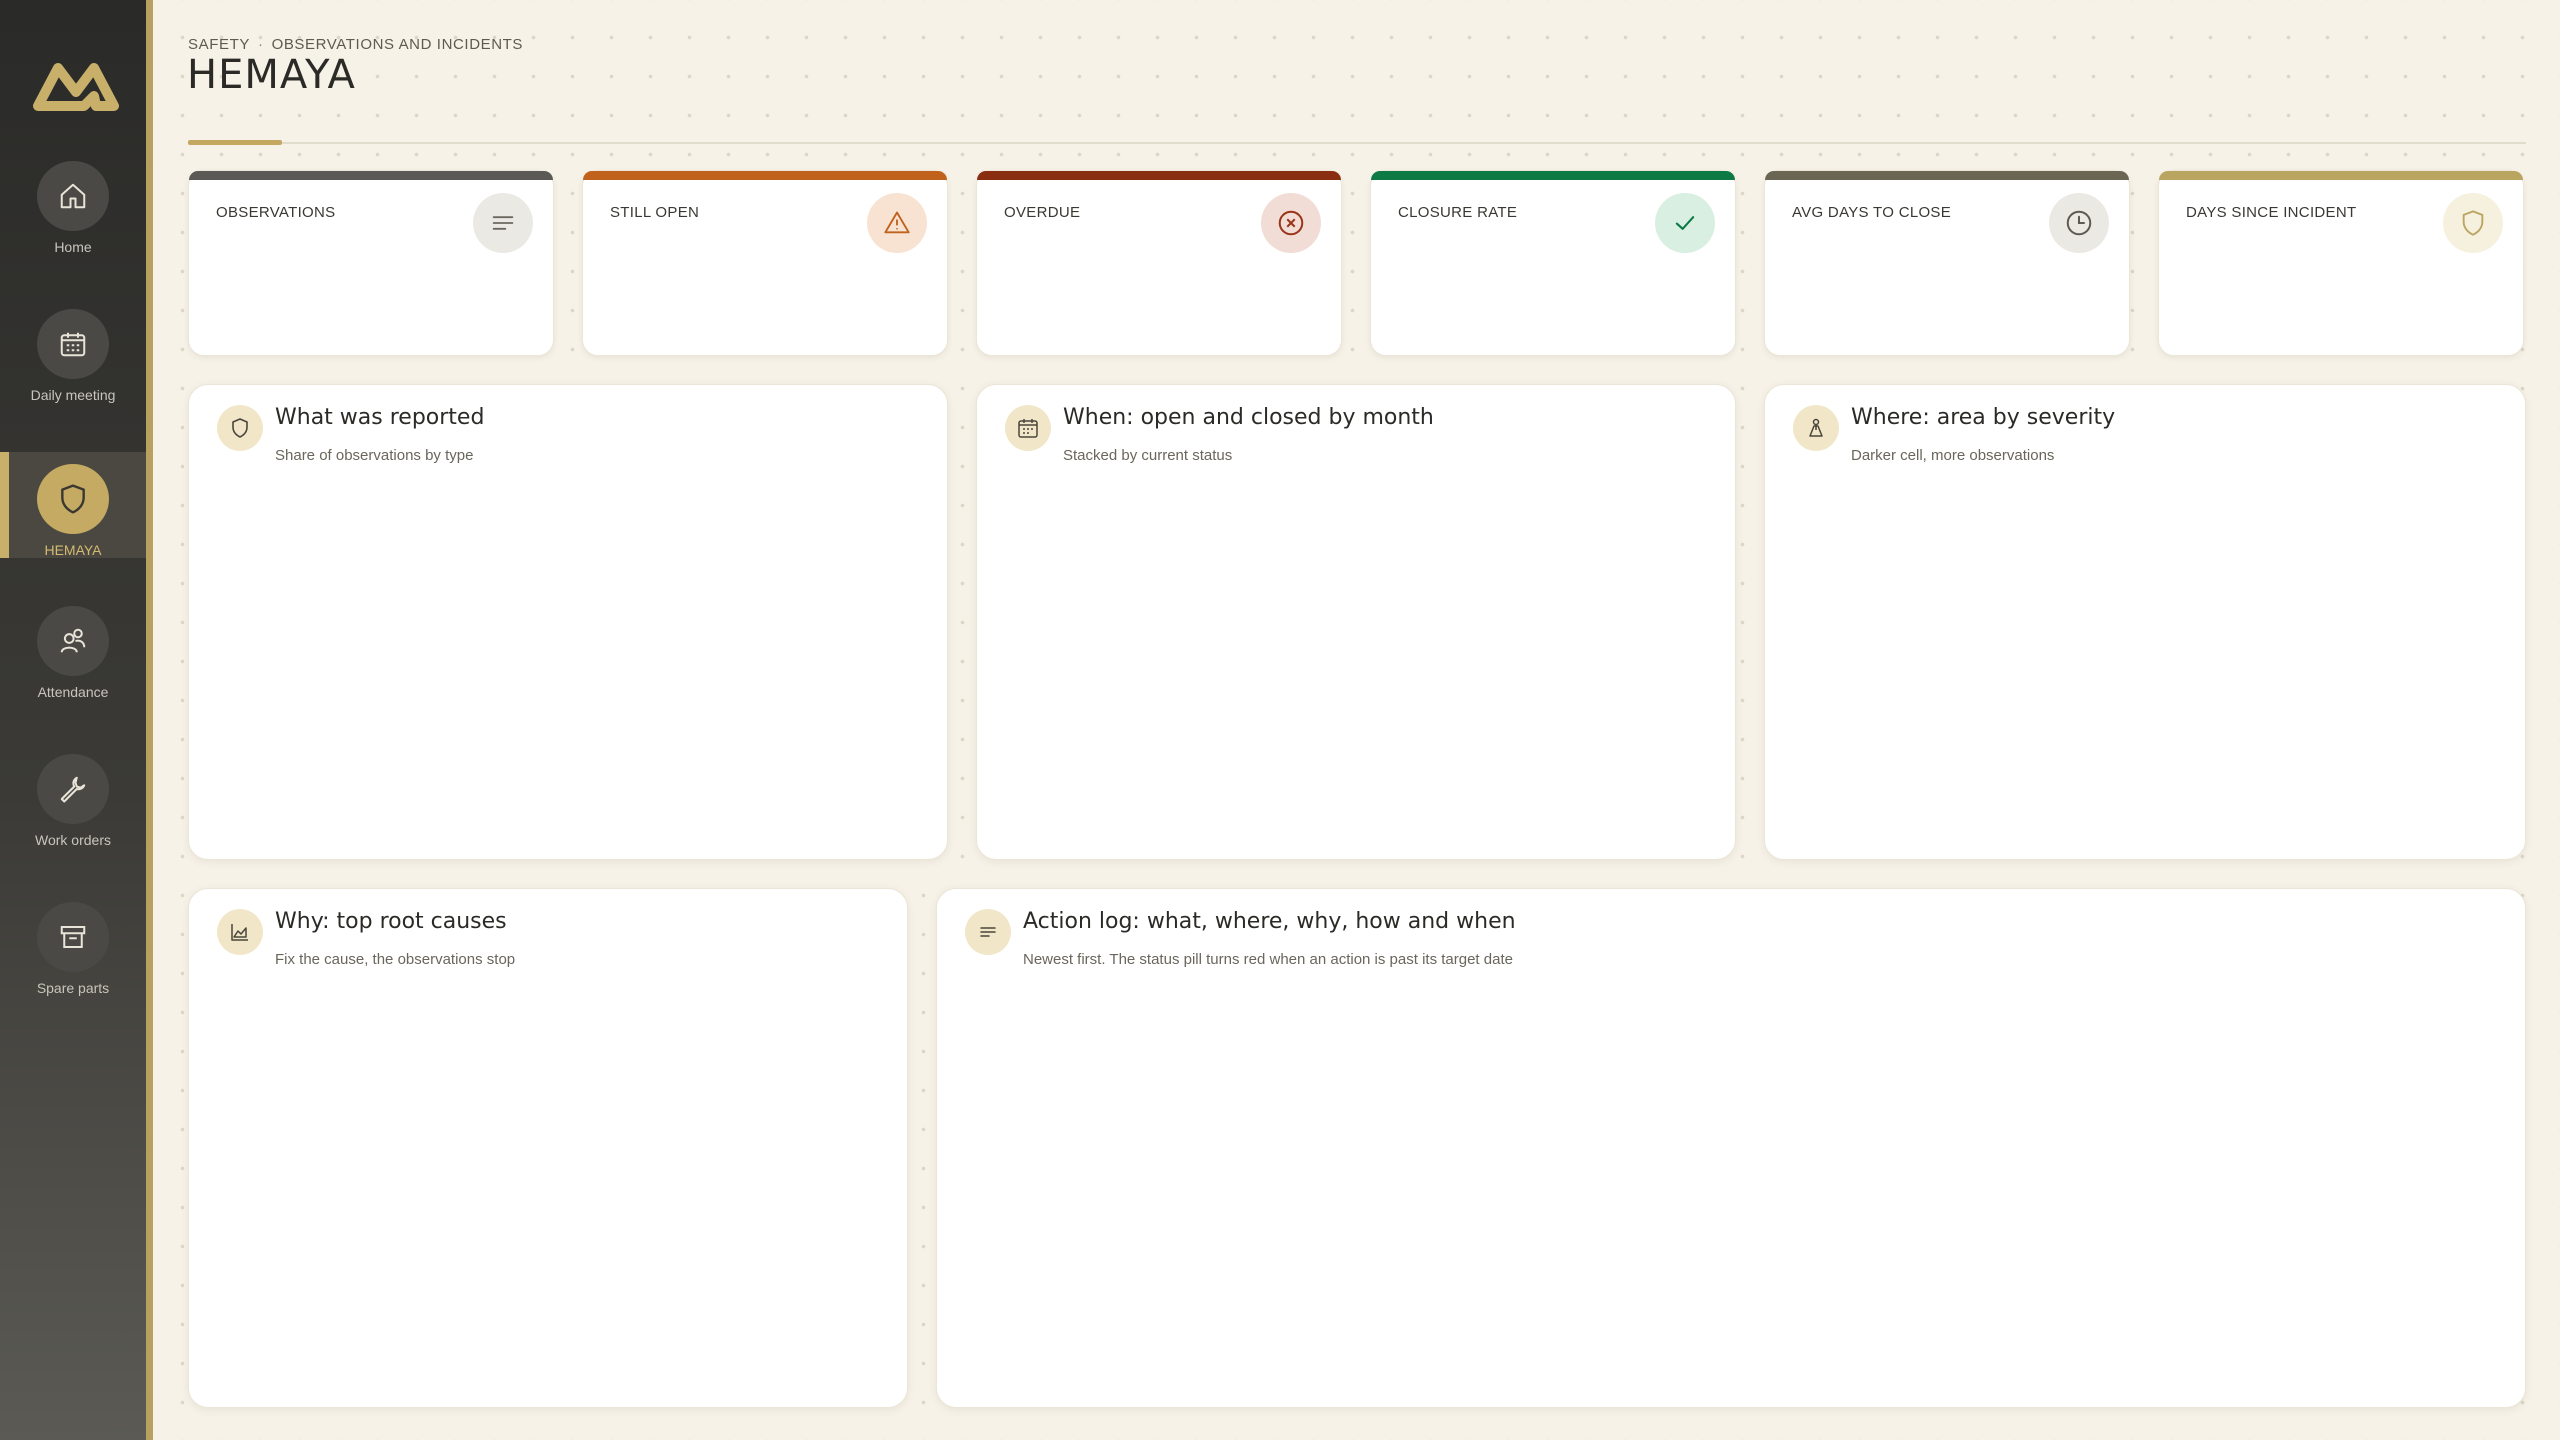  Describe the element at coordinates (1291, 223) in the screenshot. I see `x-circle-icon` at that location.